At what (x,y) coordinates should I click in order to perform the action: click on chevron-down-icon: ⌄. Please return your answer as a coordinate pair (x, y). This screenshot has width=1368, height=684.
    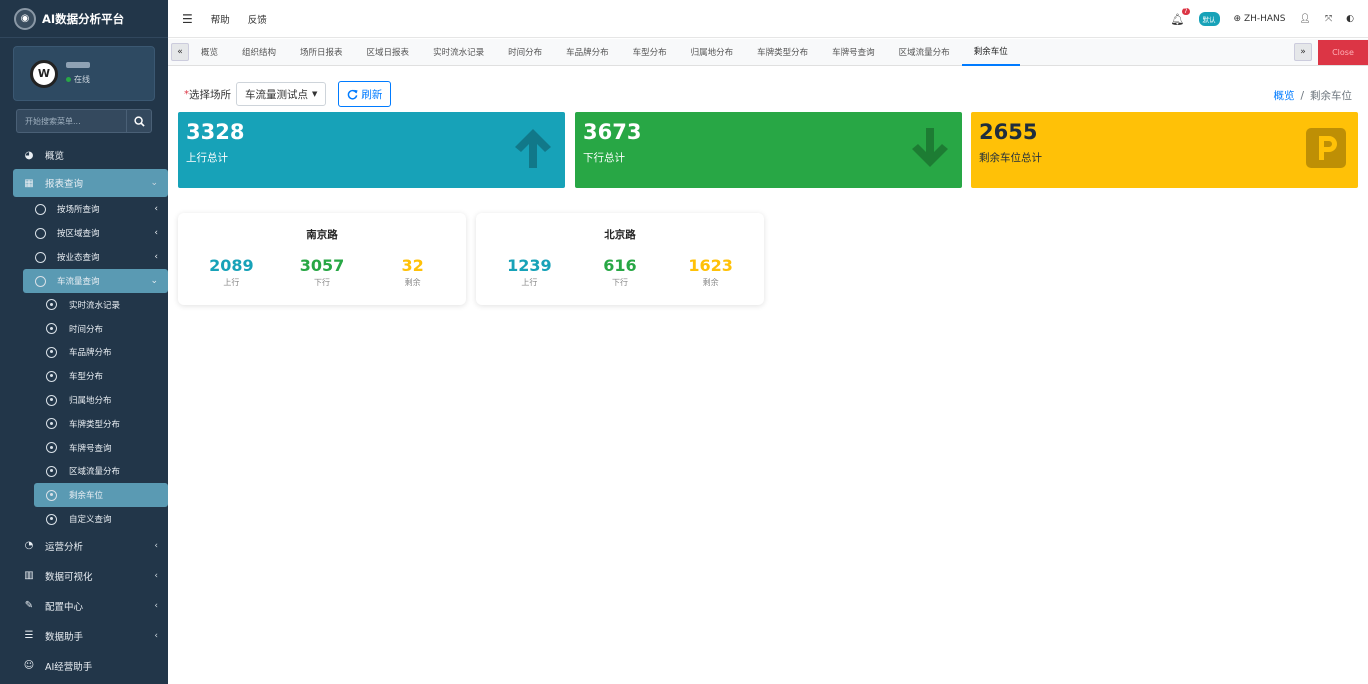
    Looking at the image, I should click on (154, 281).